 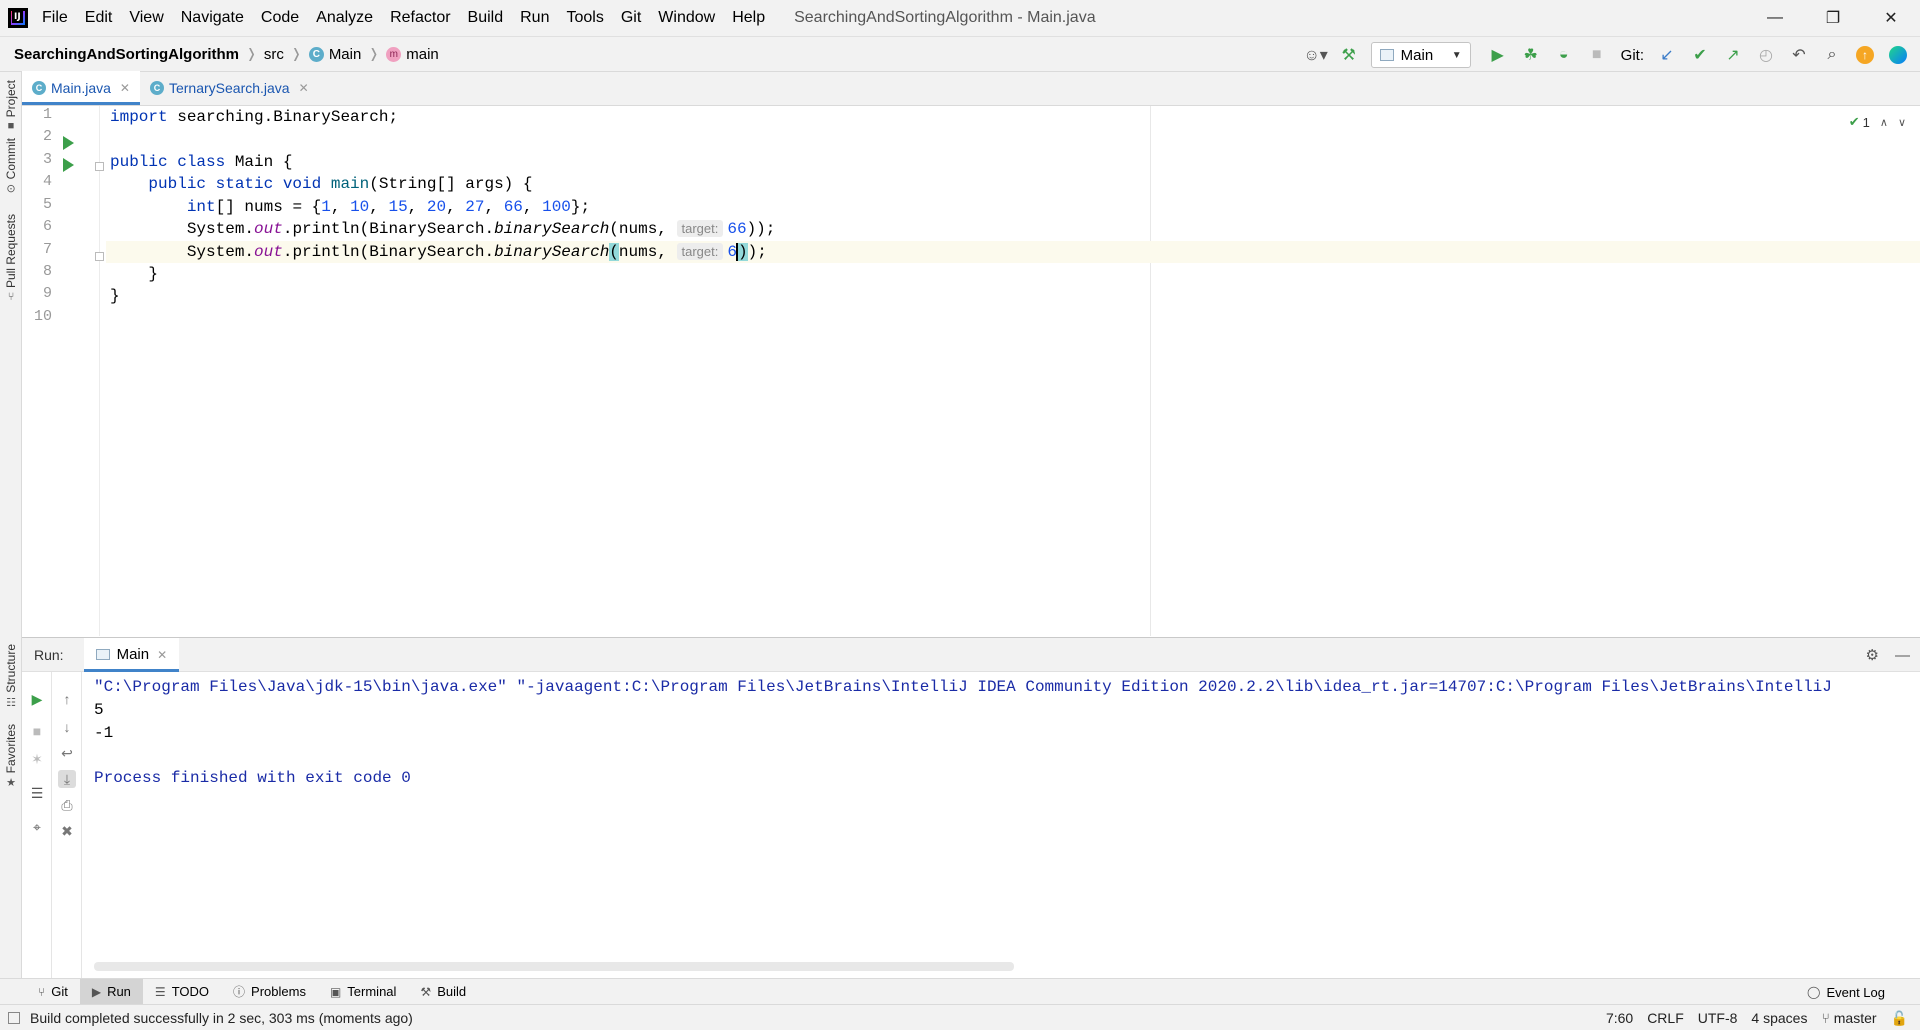 I want to click on editor-tab-bar: C Main.java ✕ C TernarySearch.java ✕, so click(x=971, y=88).